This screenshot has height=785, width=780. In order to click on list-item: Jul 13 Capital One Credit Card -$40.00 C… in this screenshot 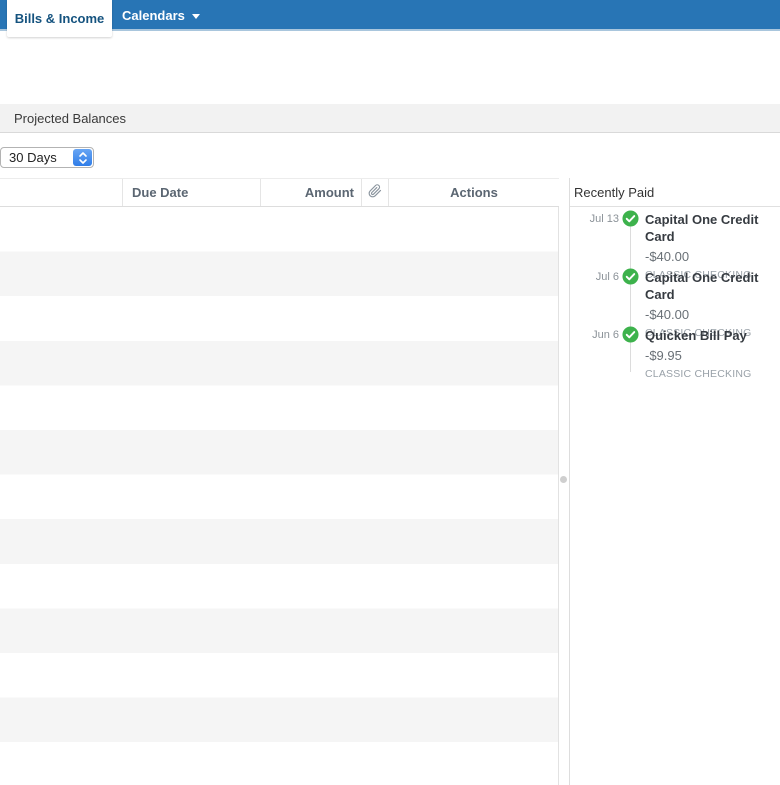, I will do `click(675, 244)`.